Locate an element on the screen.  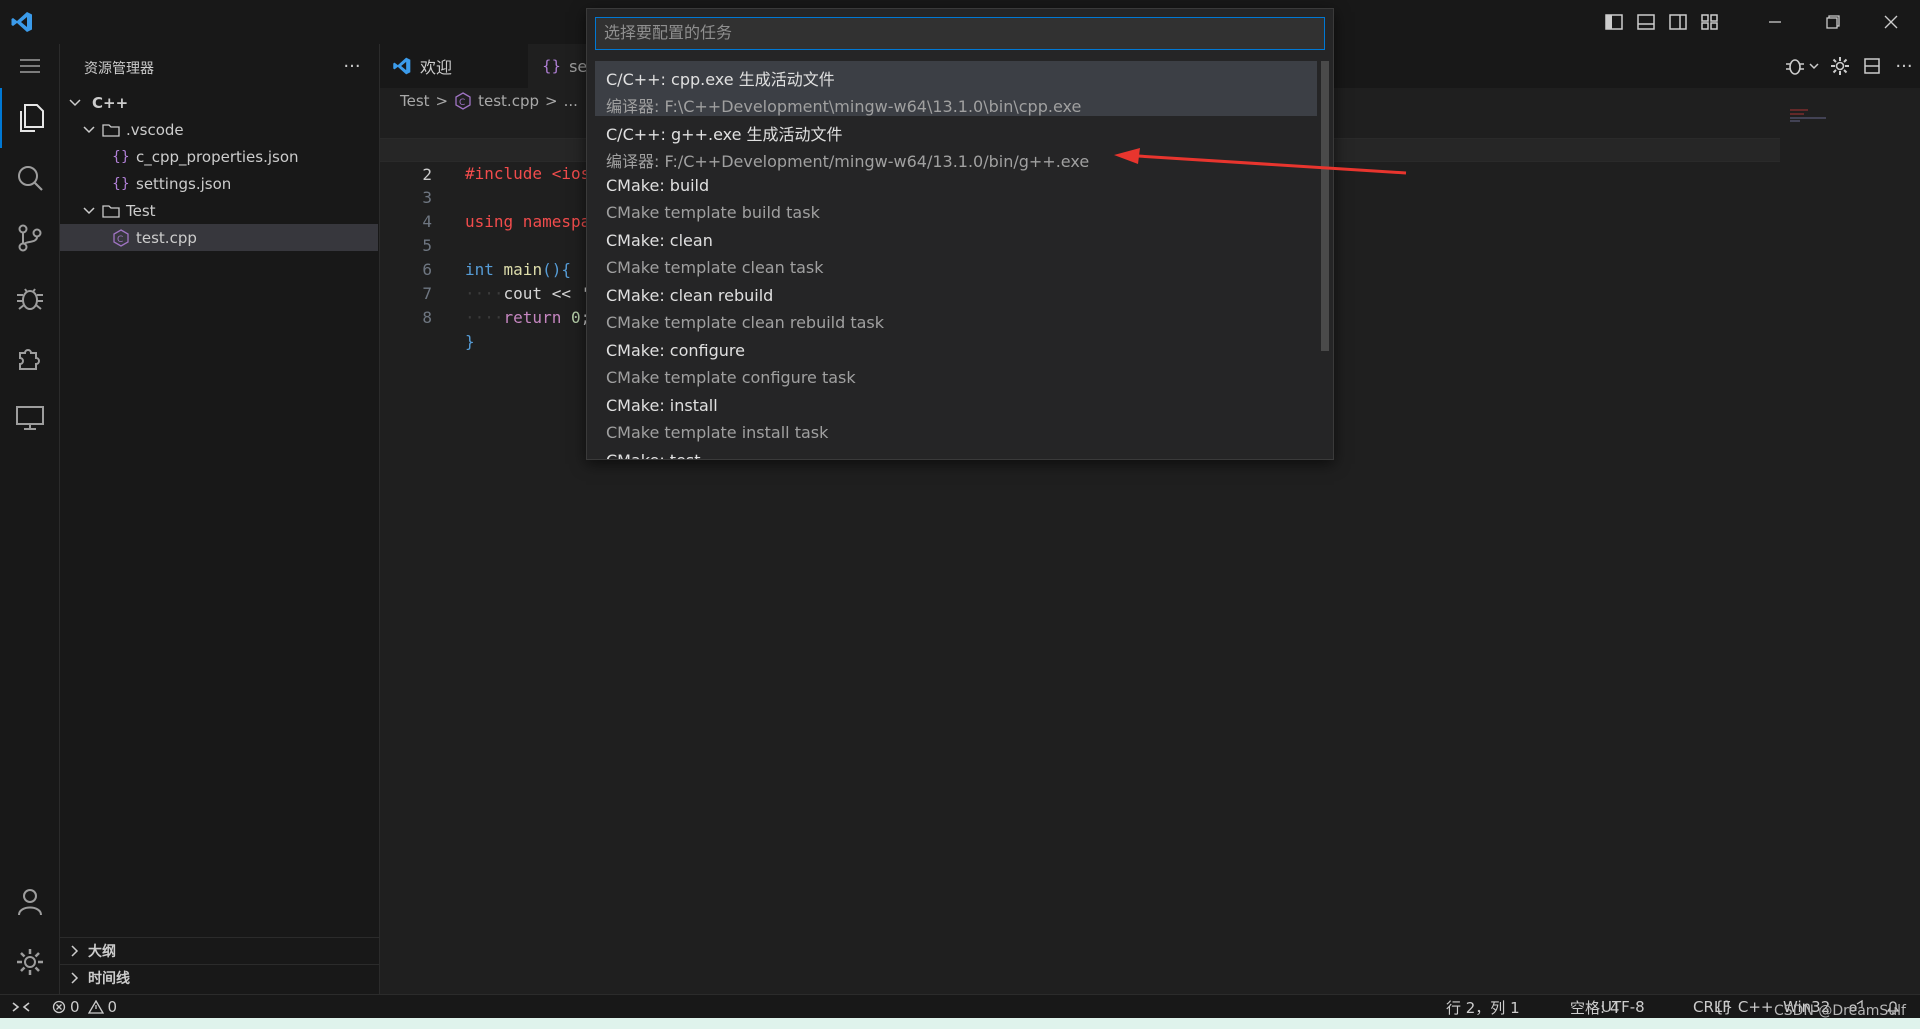
tree-item-label: c_cpp_properties.json is located at coordinates (217, 156).